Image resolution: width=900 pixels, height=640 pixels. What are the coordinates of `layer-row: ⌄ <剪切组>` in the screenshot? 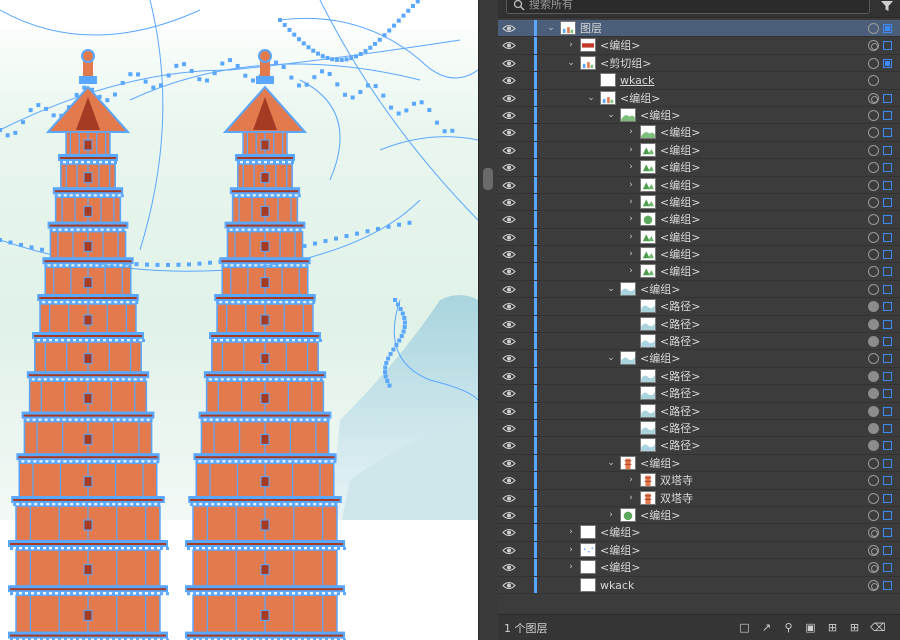 It's located at (699, 63).